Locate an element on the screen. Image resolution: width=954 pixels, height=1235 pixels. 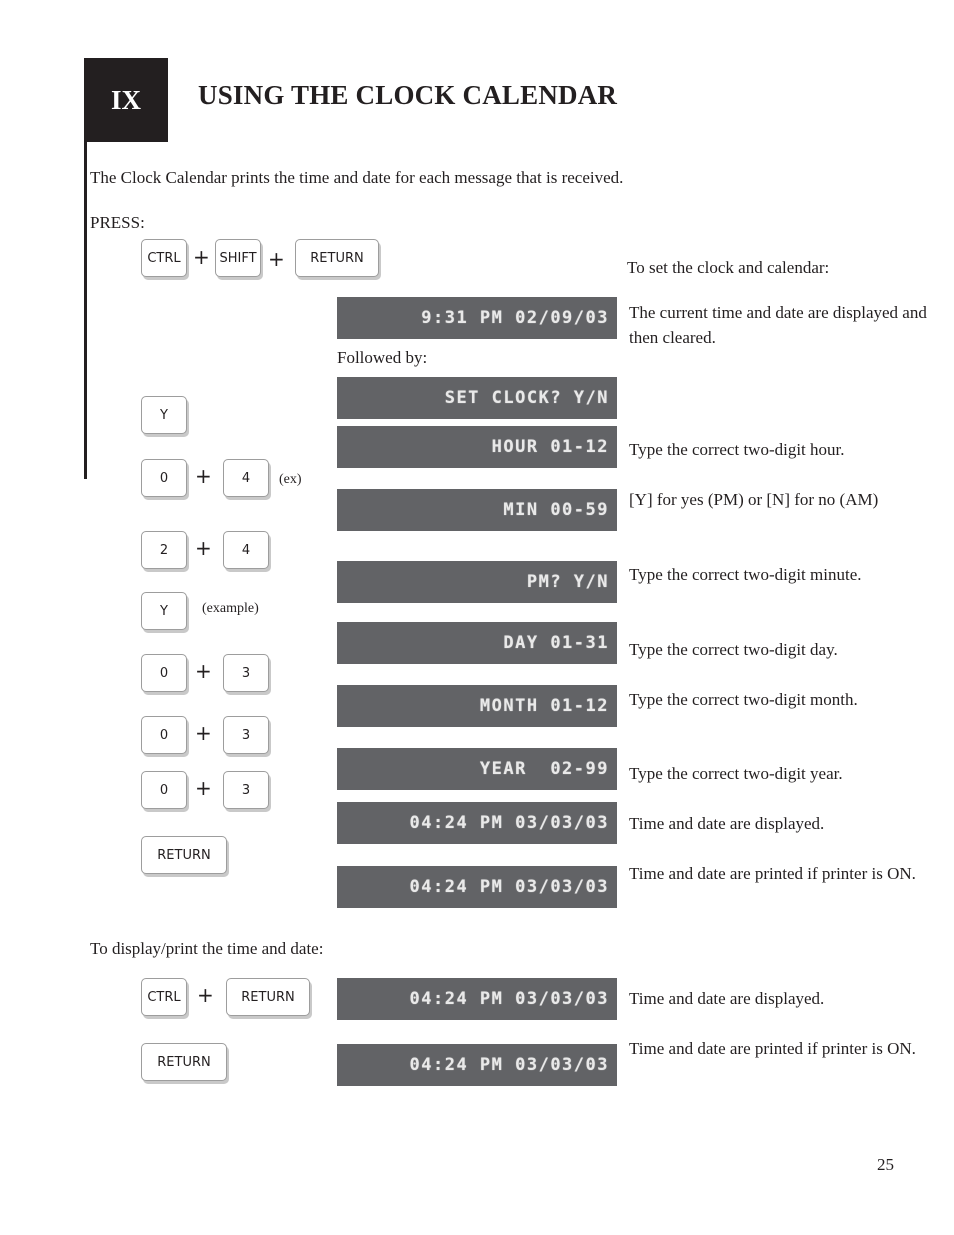
step-description: Type the correct two-digit month. is located at coordinates (743, 699).